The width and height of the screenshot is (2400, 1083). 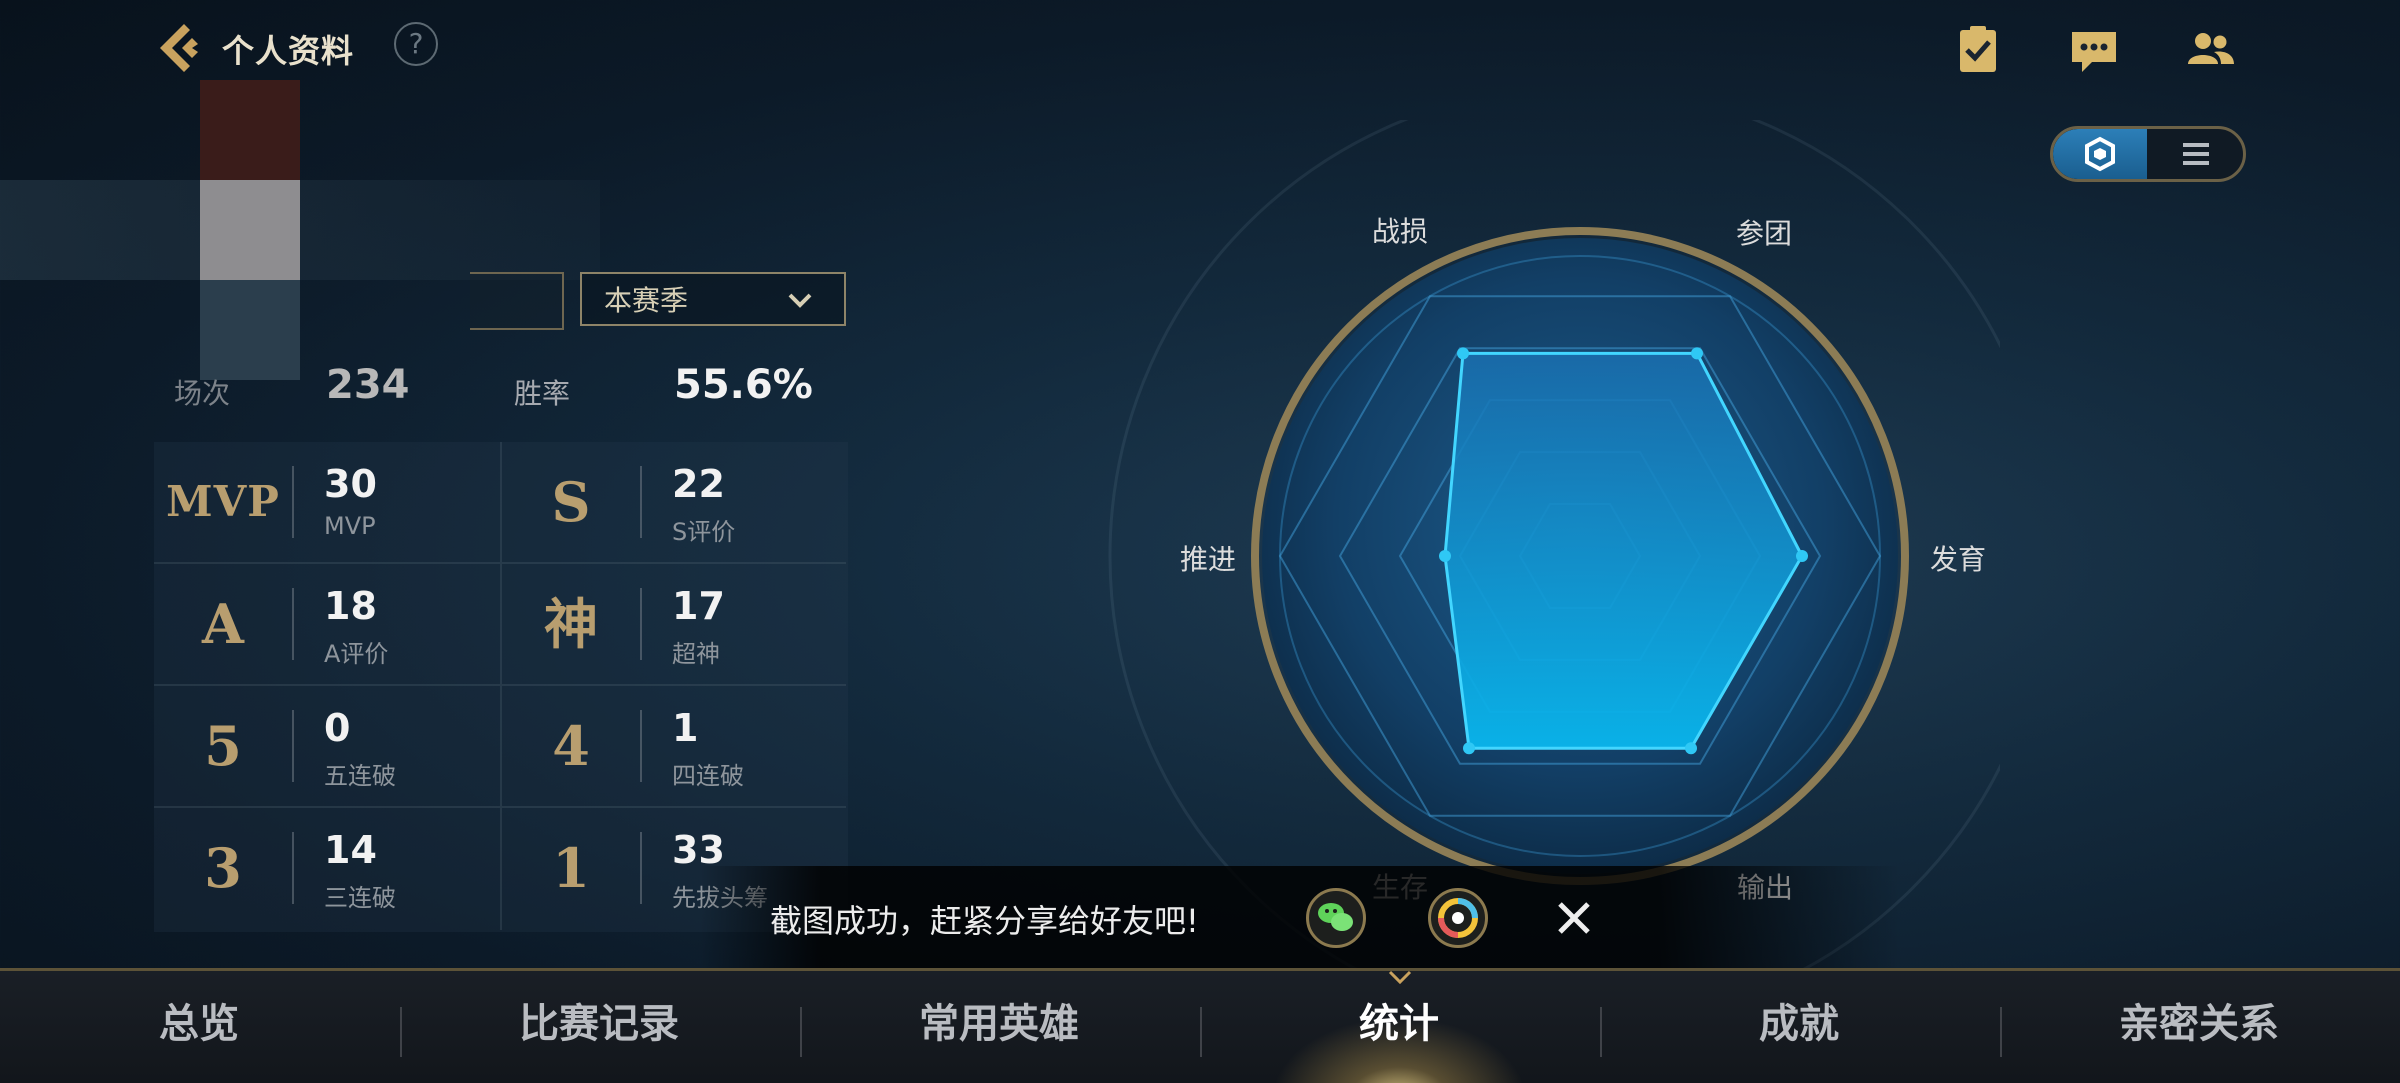 What do you see at coordinates (571, 502) in the screenshot?
I see `s-grade-icon: S` at bounding box center [571, 502].